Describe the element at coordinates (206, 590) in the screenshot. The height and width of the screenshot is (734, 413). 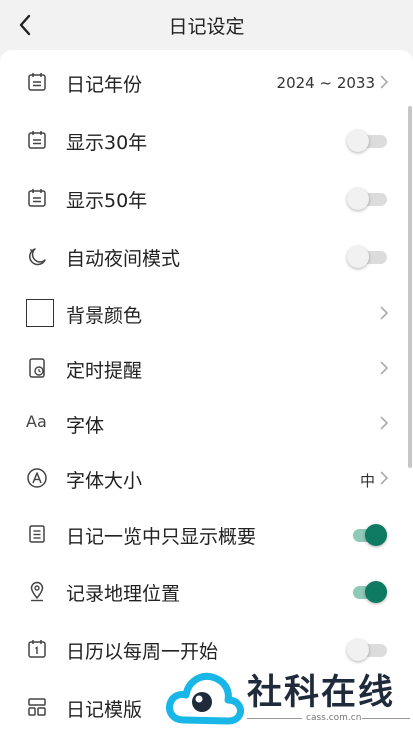
I see `setting-record-location: 记录地理位置` at that location.